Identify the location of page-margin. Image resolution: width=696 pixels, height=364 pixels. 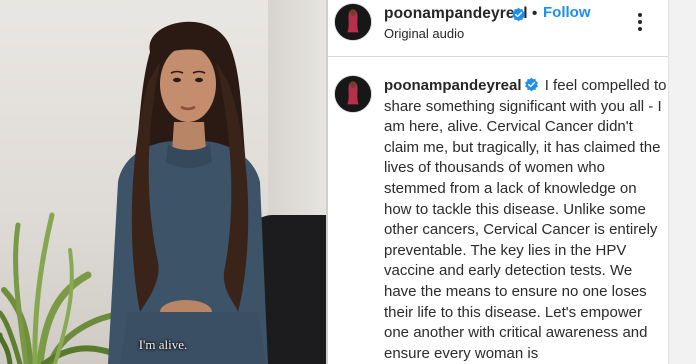
(682, 182).